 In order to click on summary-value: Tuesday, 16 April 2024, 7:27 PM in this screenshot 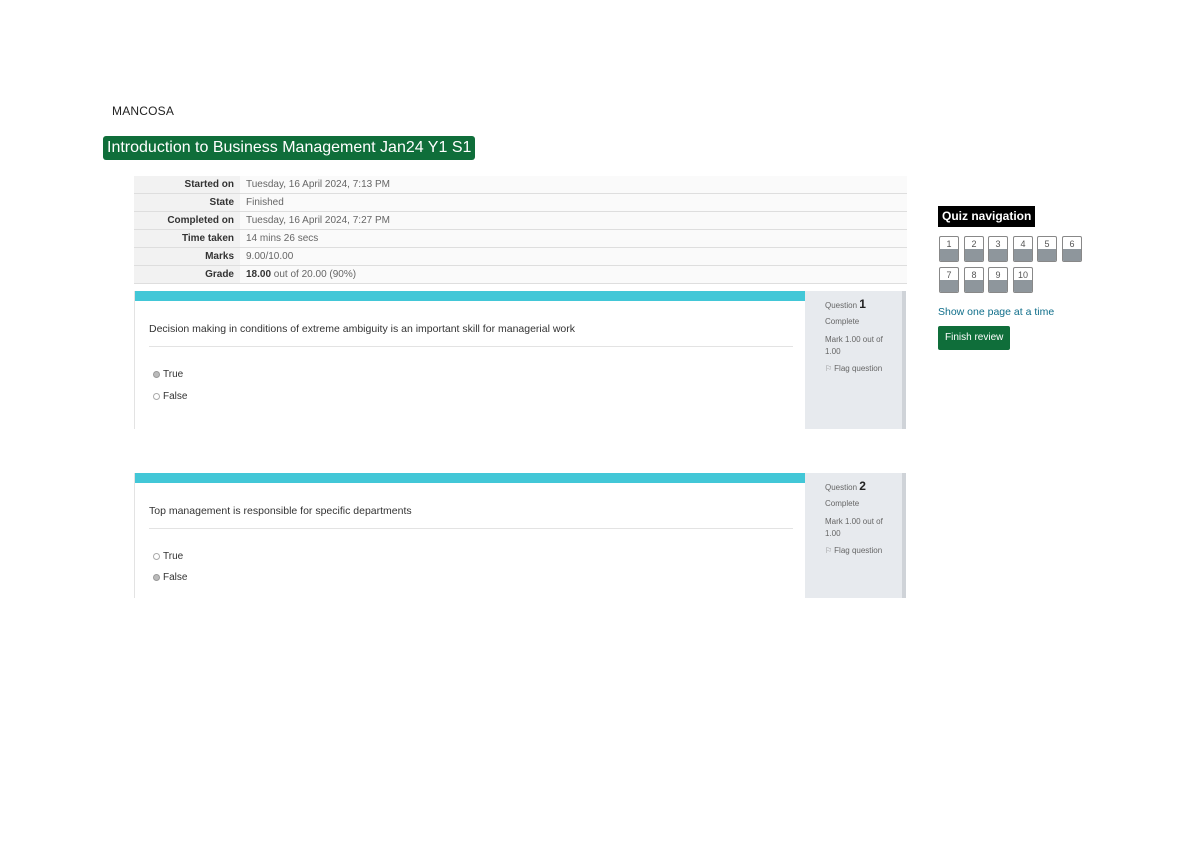, I will do `click(573, 220)`.